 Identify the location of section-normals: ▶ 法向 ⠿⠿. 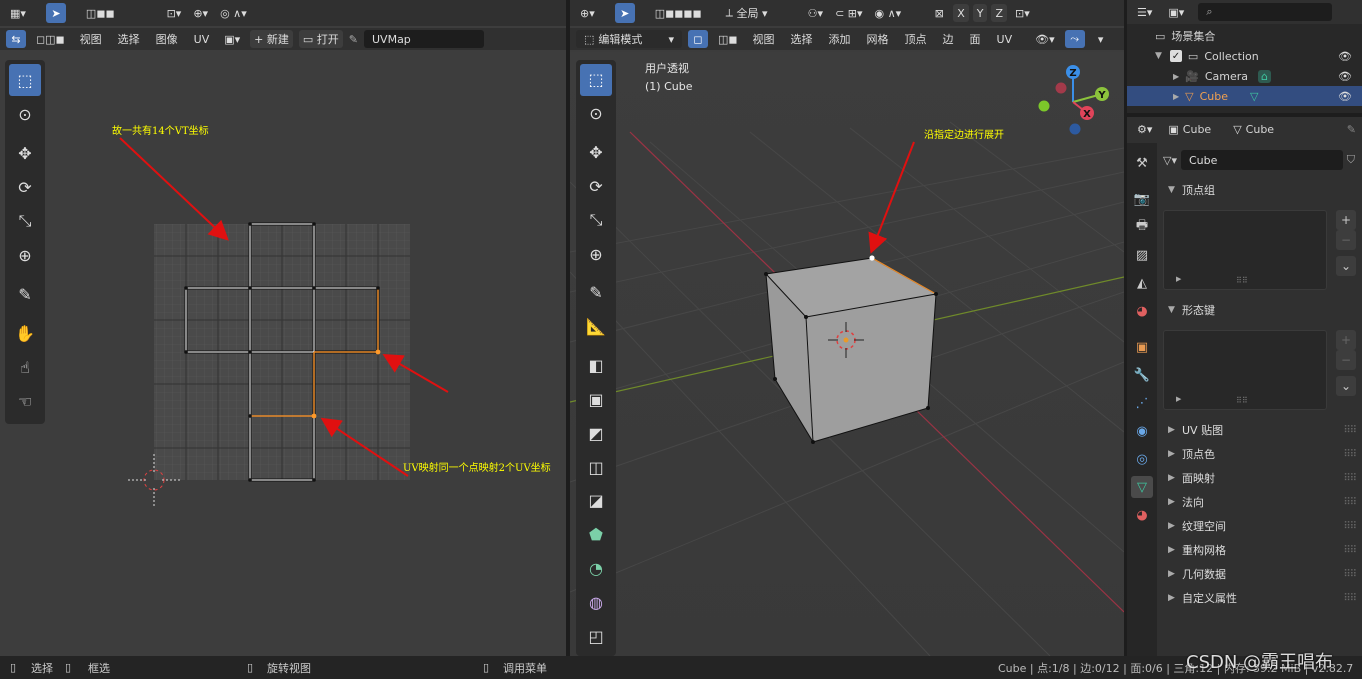
(1261, 502).